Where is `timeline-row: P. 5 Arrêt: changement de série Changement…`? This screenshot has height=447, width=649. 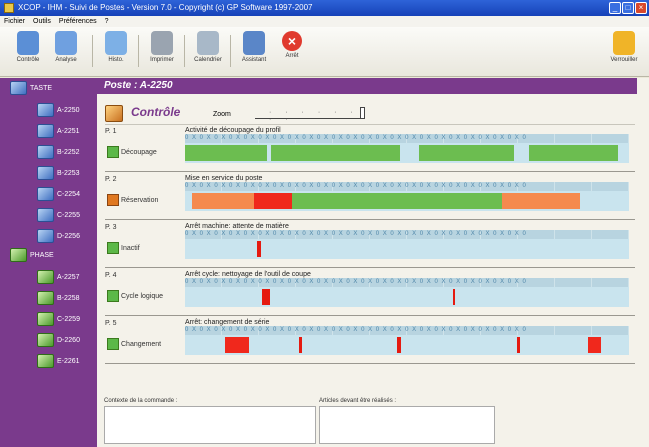
timeline-row: P. 5 Arrêt: changement de série Changement… is located at coordinates (370, 341).